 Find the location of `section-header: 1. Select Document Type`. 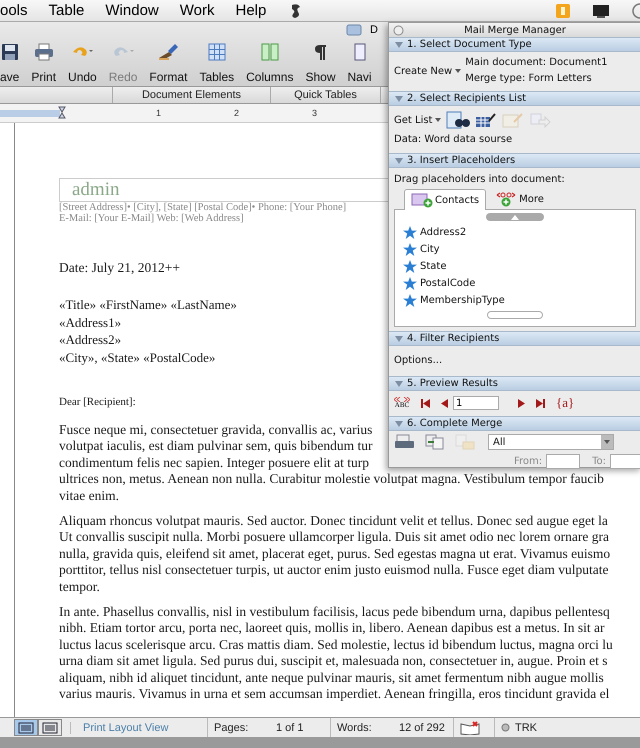

section-header: 1. Select Document Type is located at coordinates (514, 44).